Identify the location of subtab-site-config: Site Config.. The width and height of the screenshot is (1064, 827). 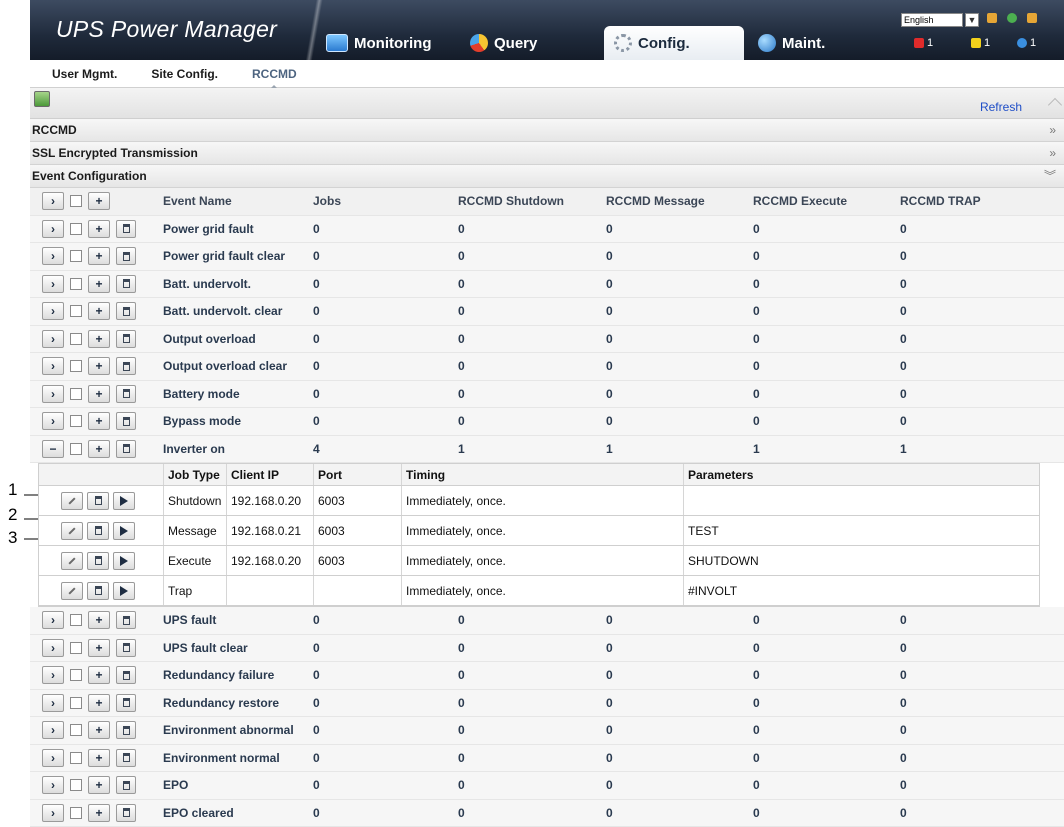
(184, 74).